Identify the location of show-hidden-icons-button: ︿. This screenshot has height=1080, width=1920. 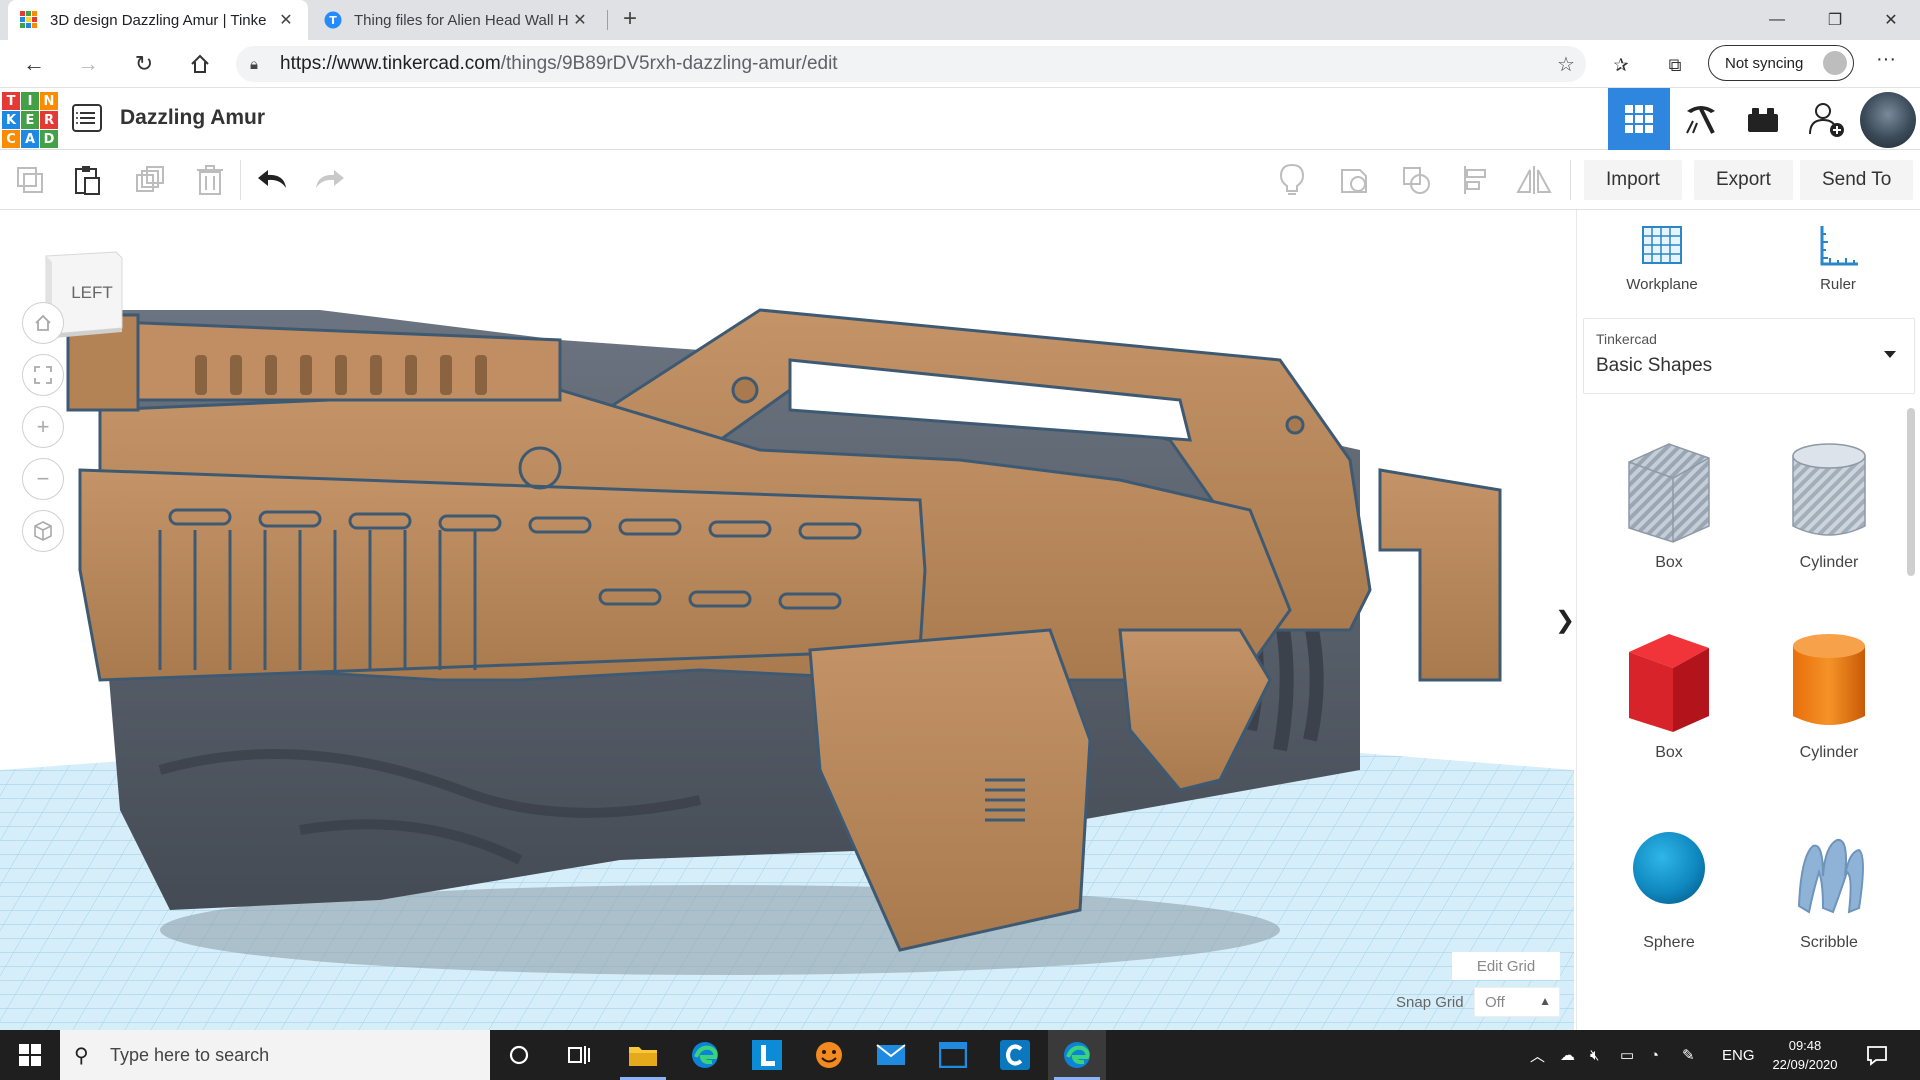
(1537, 1055).